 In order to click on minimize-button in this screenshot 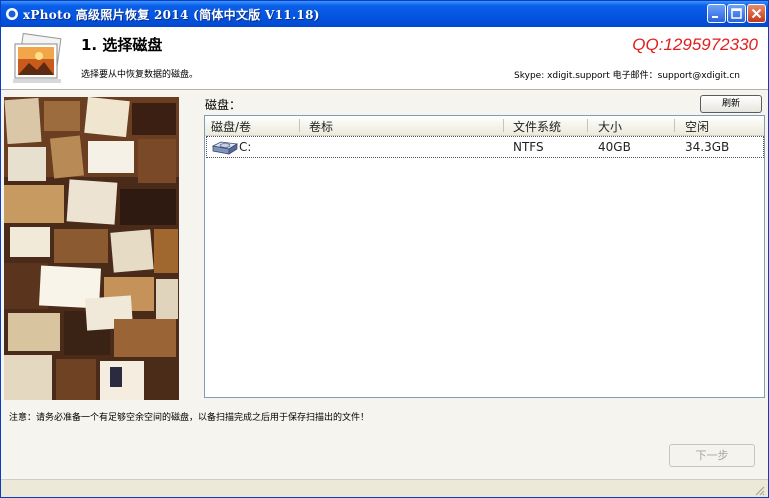, I will do `click(716, 13)`.